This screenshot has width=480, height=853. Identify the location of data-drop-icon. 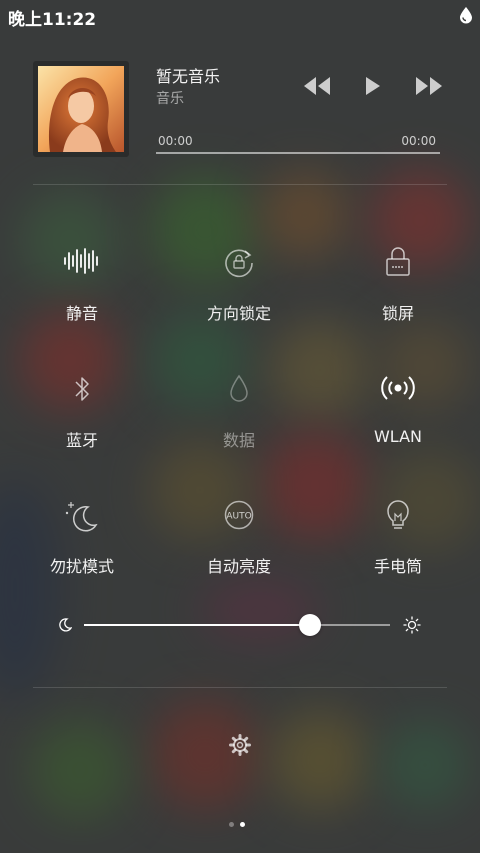
(239, 391).